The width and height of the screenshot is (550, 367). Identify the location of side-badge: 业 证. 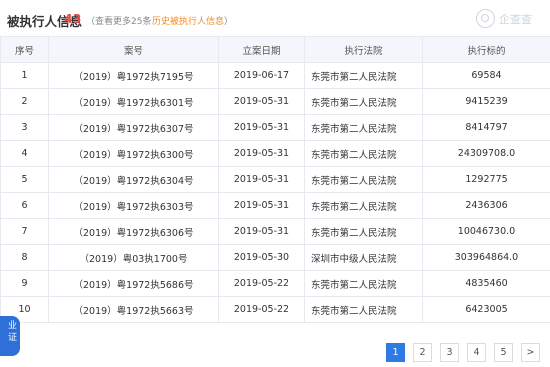
(10, 336).